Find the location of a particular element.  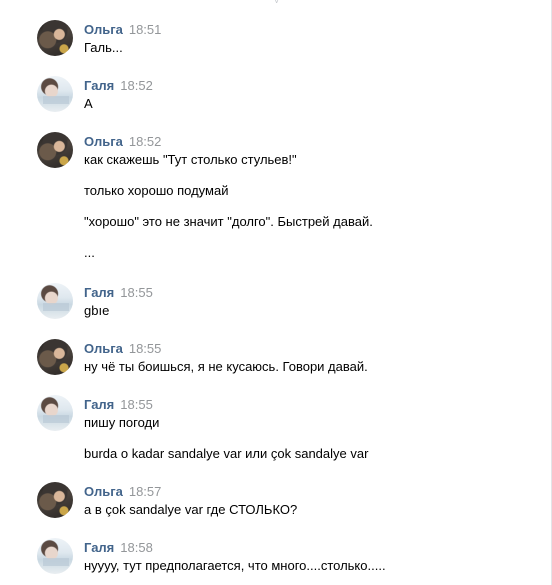

scroll-marker: ˅ is located at coordinates (281, 1).